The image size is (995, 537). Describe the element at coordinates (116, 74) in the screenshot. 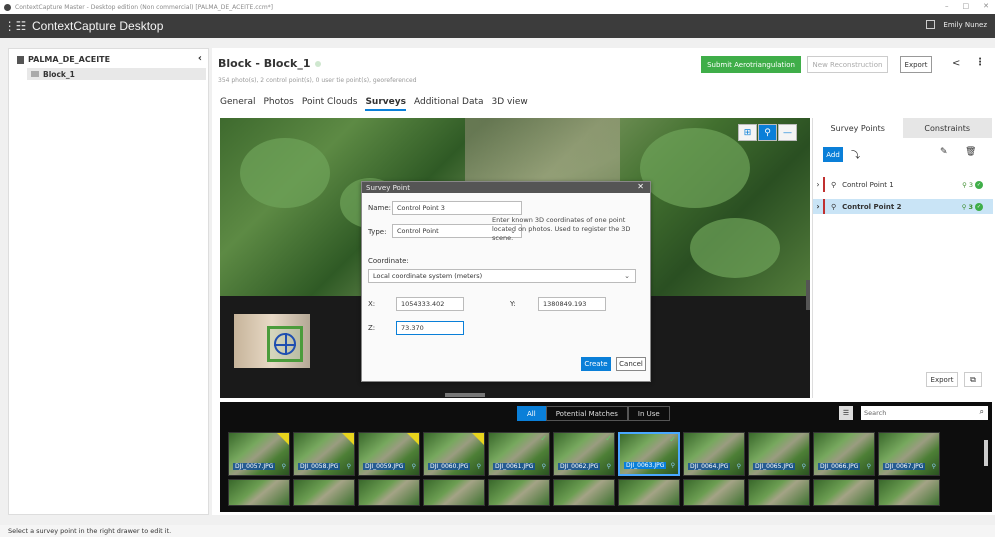

I see `tree-item-block: Block_1` at that location.